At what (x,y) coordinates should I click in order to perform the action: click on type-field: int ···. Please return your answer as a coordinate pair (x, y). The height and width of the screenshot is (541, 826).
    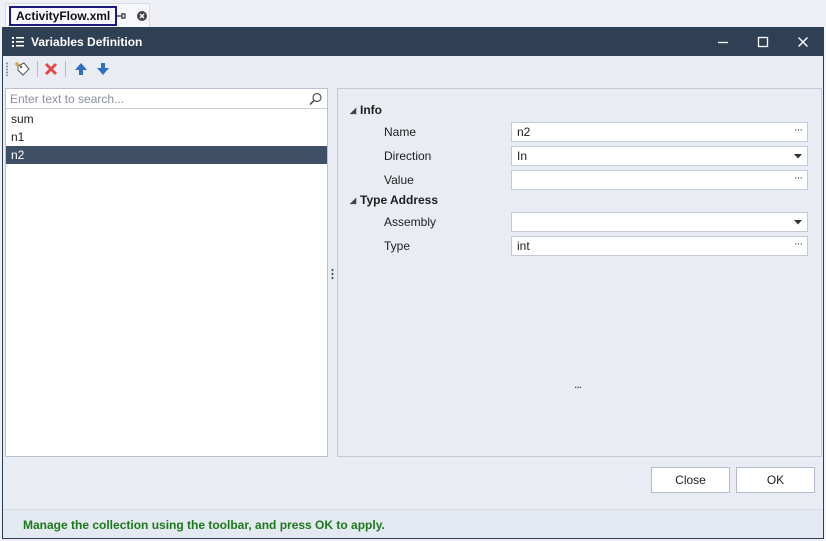
    Looking at the image, I should click on (659, 246).